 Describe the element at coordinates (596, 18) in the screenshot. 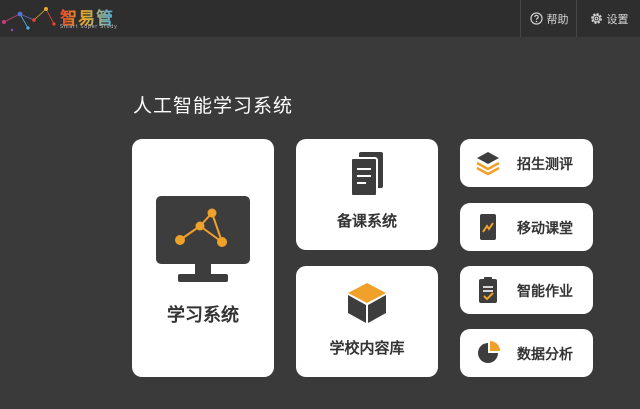

I see `gear-icon` at that location.